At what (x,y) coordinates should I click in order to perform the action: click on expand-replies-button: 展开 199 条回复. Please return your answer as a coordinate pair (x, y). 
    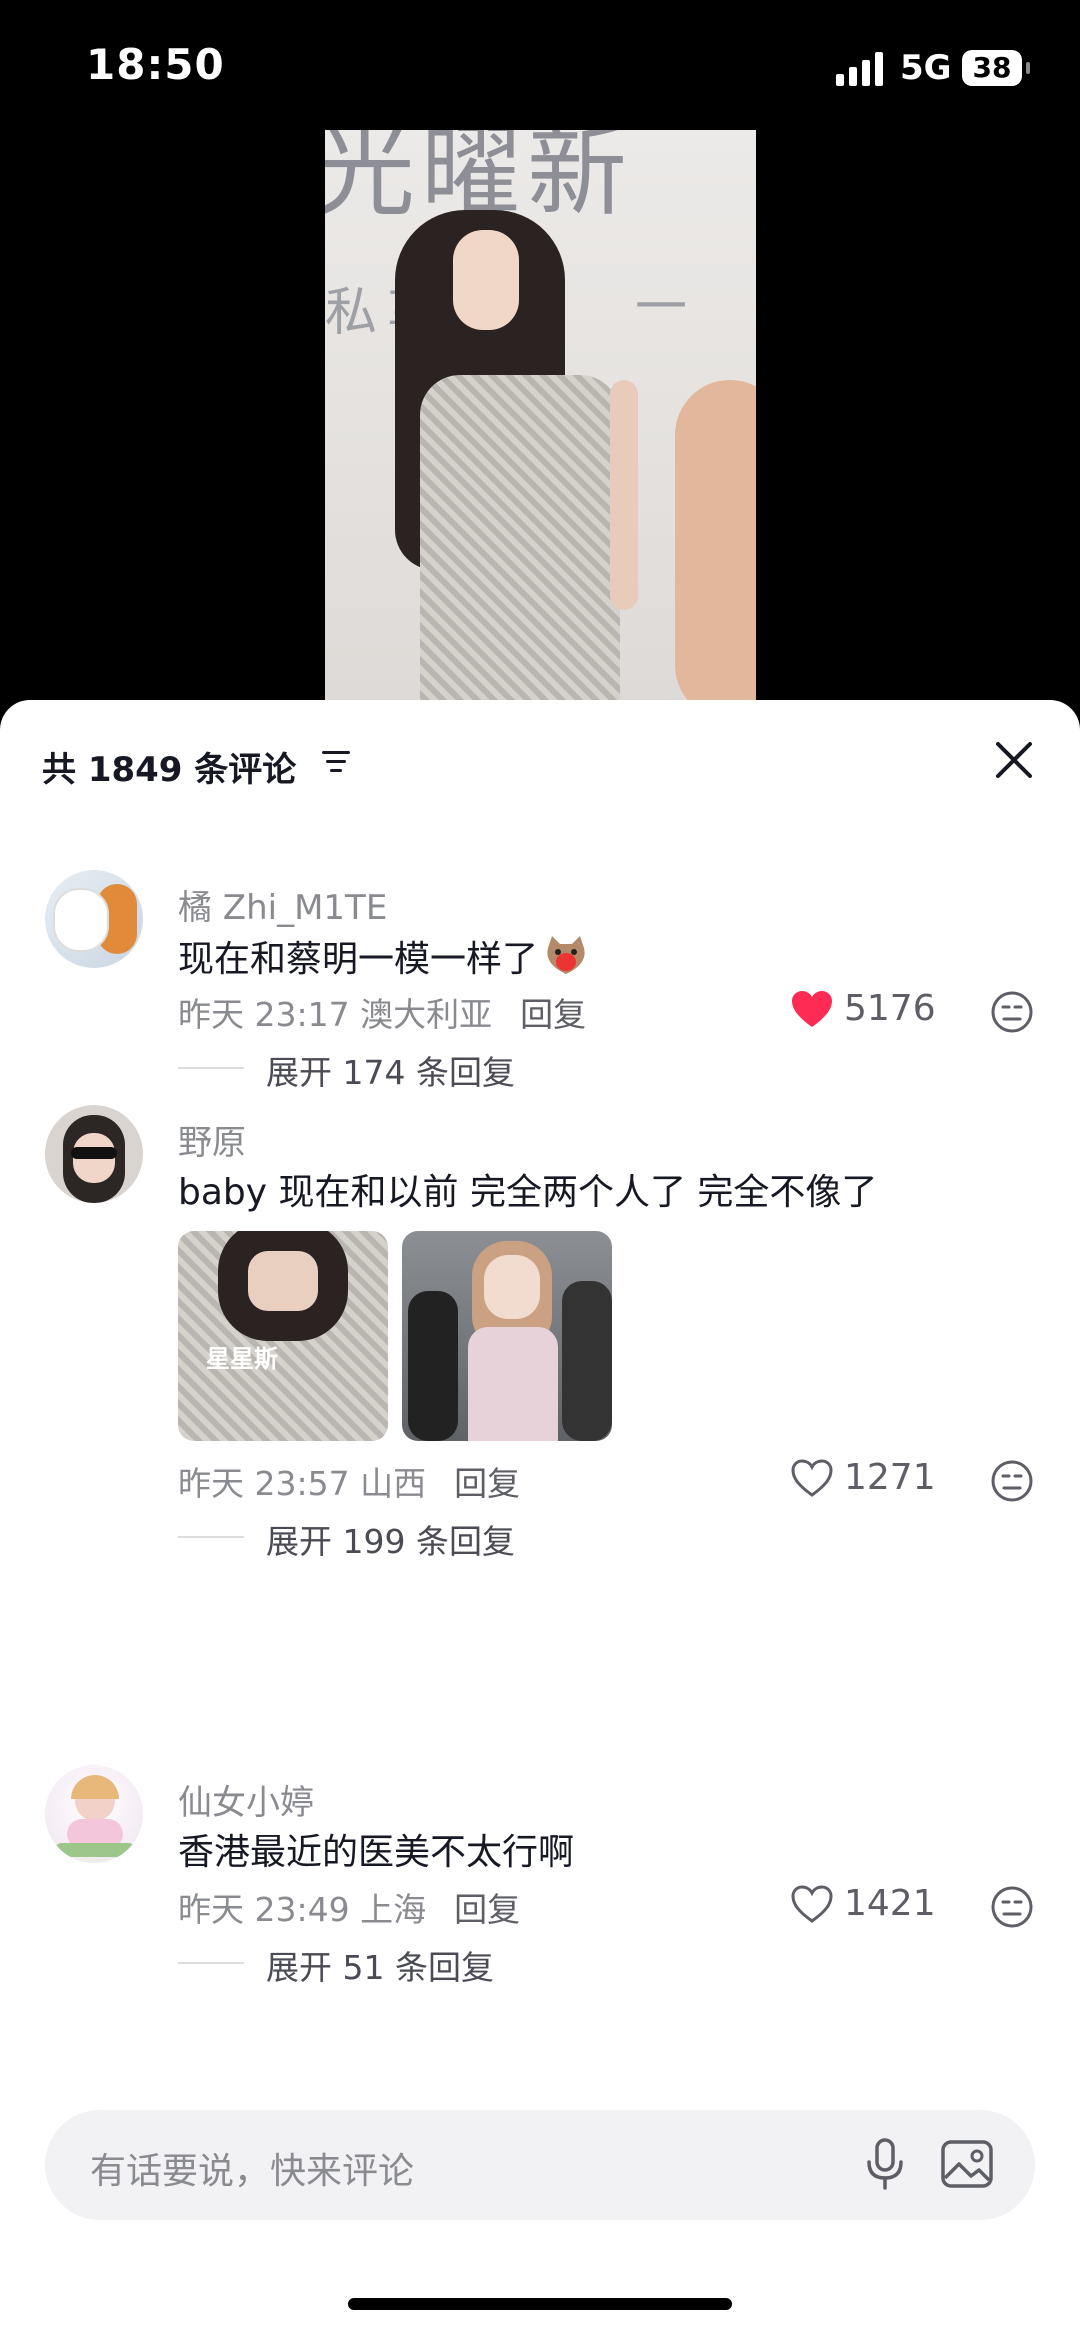
    Looking at the image, I should click on (390, 1539).